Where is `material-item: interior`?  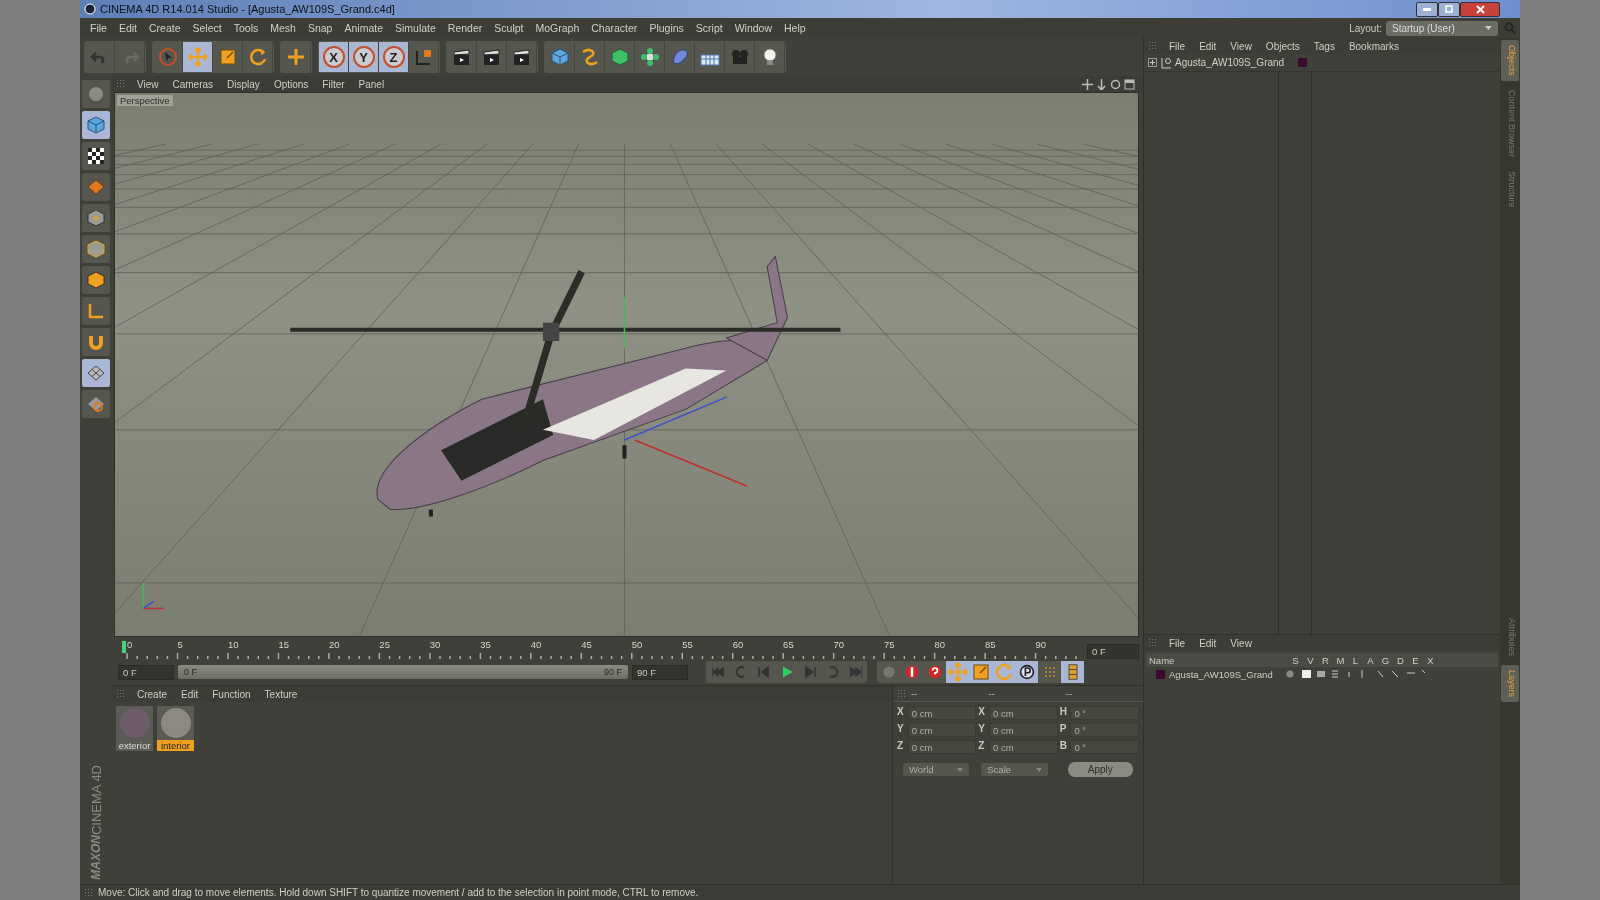 material-item: interior is located at coordinates (175, 728).